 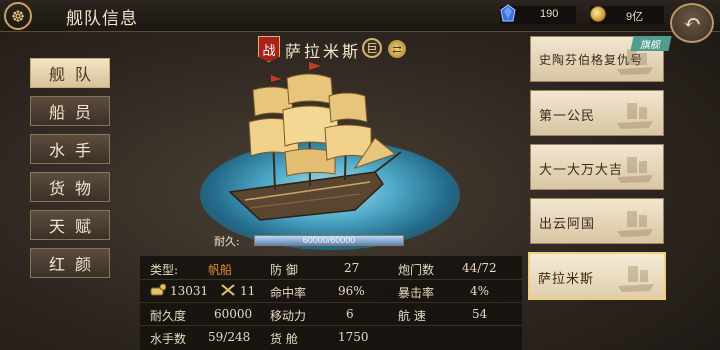 I want to click on type-label: 类型:, so click(x=164, y=270).